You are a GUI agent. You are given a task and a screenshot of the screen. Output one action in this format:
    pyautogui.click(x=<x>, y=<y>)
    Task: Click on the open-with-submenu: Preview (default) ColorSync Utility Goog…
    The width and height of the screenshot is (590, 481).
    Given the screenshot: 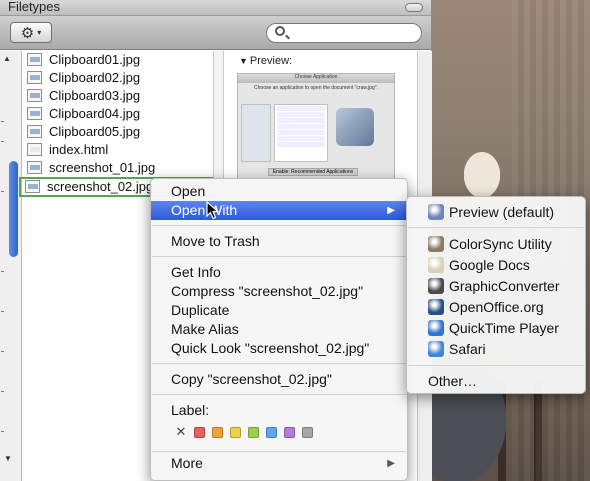 What is the action you would take?
    pyautogui.click(x=496, y=295)
    